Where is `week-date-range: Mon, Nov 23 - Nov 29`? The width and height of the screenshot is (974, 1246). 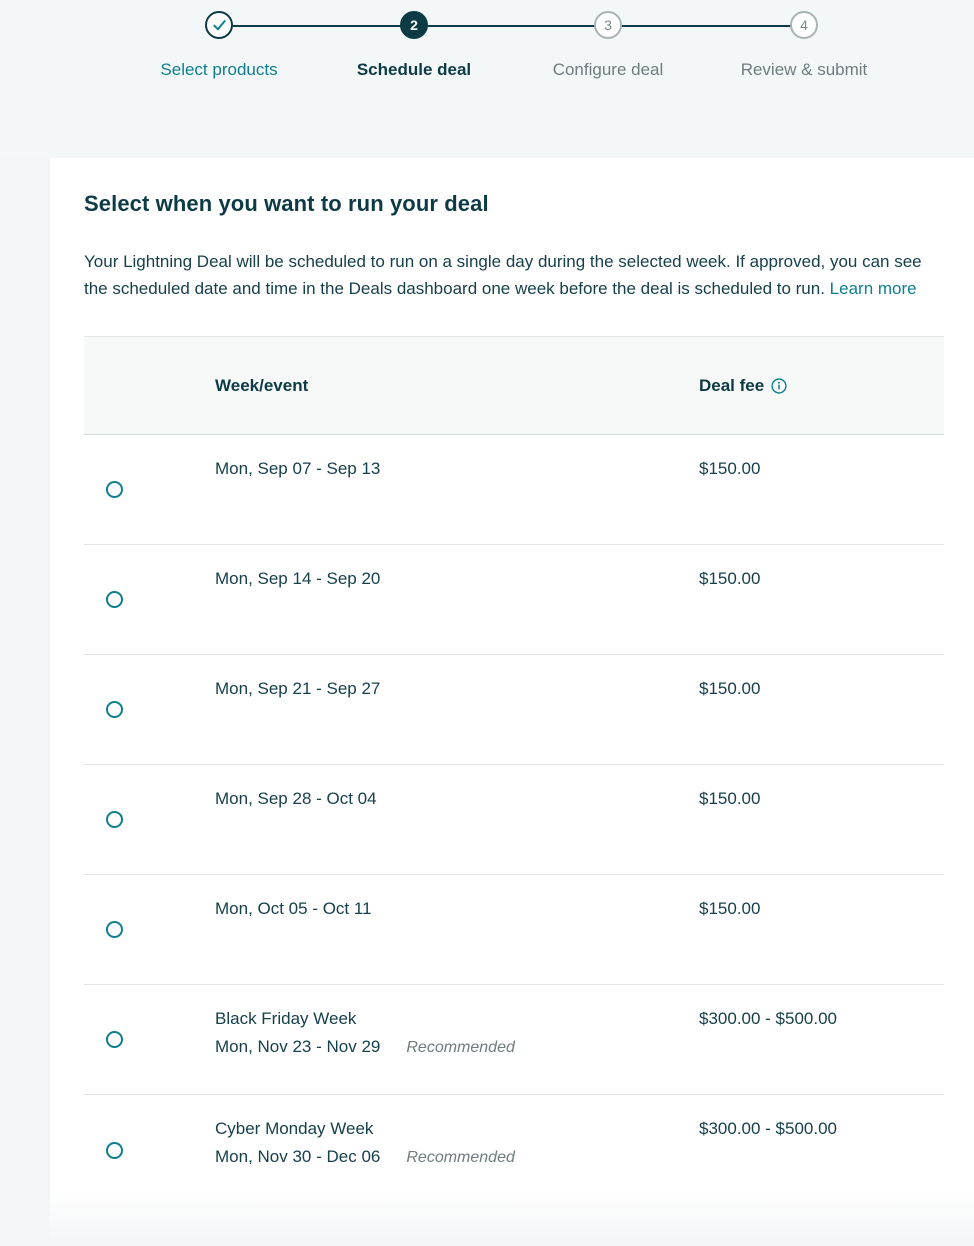
week-date-range: Mon, Nov 23 - Nov 29 is located at coordinates (298, 1046).